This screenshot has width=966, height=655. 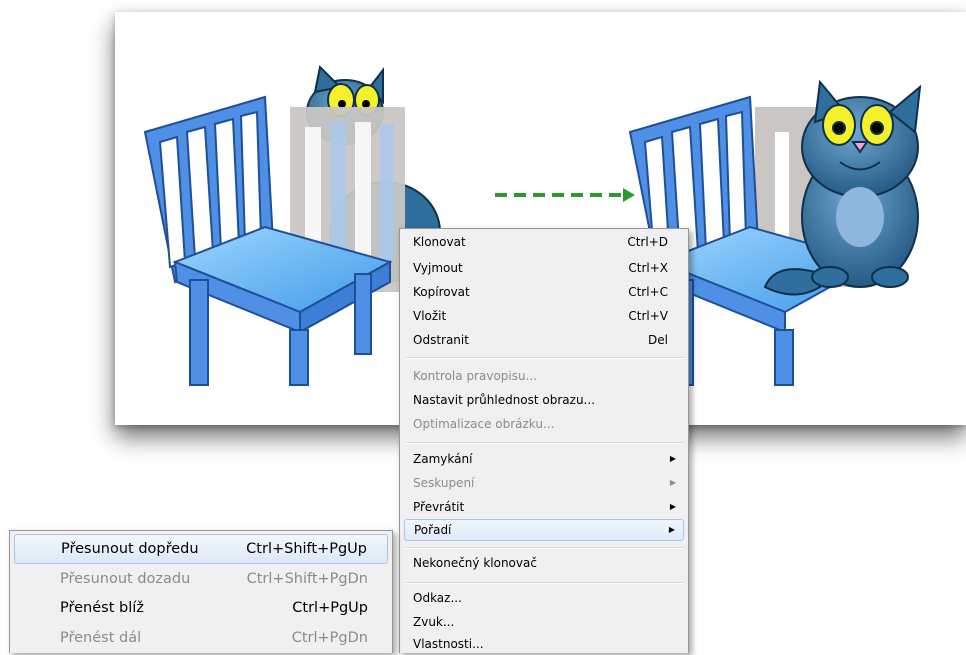 What do you see at coordinates (544, 340) in the screenshot?
I see `menu-item-odstranit: Odstranit Del` at bounding box center [544, 340].